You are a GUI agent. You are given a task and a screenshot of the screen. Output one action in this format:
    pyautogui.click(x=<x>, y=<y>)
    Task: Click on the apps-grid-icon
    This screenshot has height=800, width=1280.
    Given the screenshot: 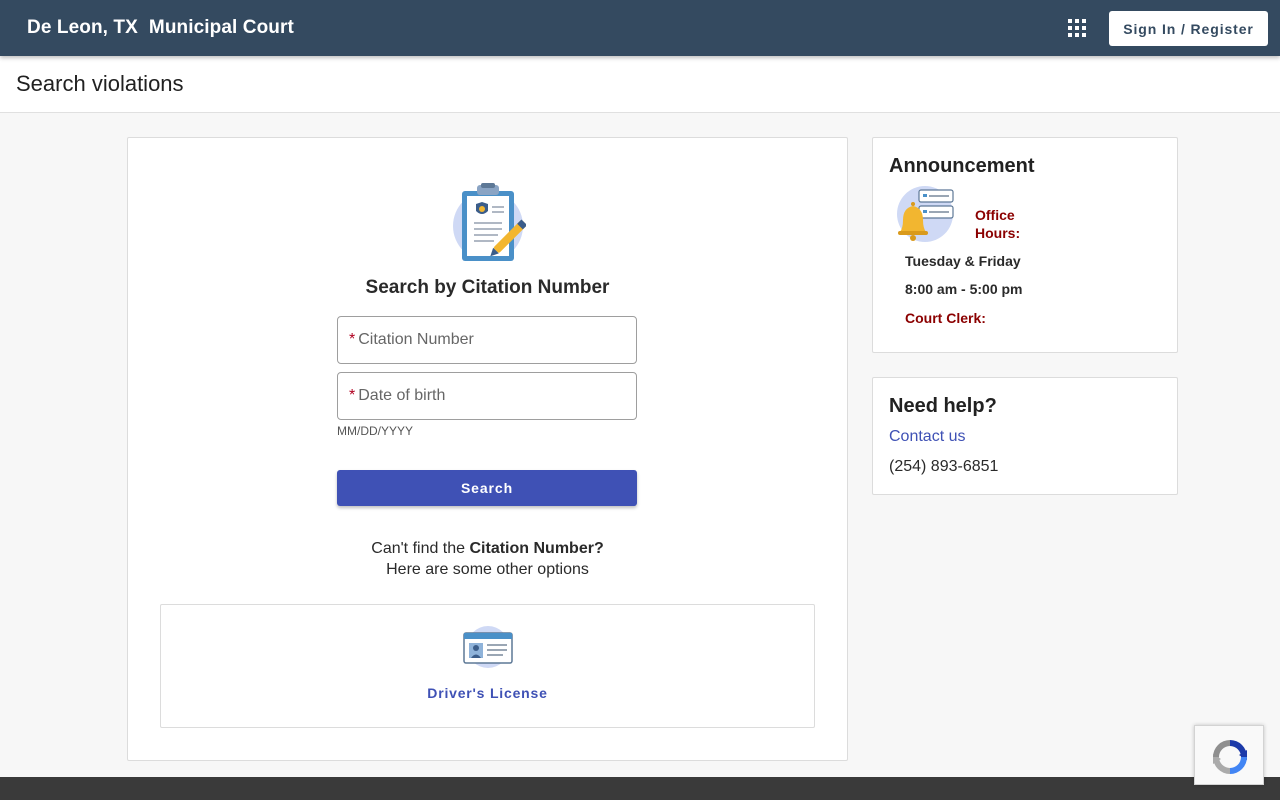 What is the action you would take?
    pyautogui.click(x=1077, y=28)
    